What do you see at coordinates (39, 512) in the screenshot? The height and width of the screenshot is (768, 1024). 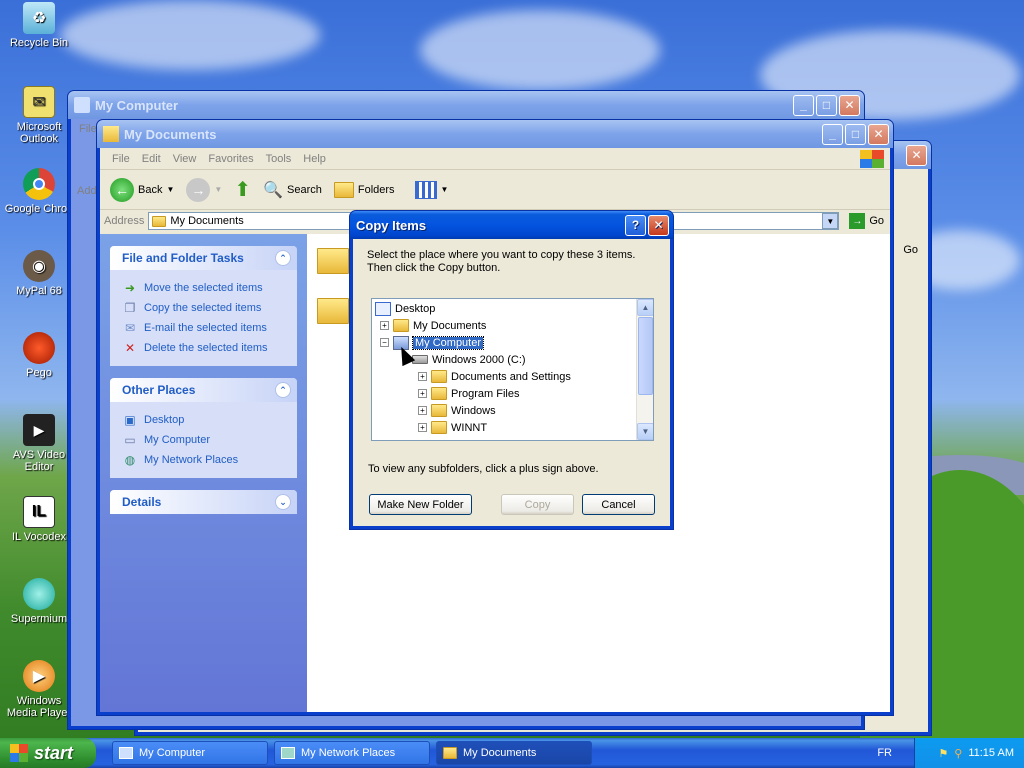 I see `vocodex-icon: IL` at bounding box center [39, 512].